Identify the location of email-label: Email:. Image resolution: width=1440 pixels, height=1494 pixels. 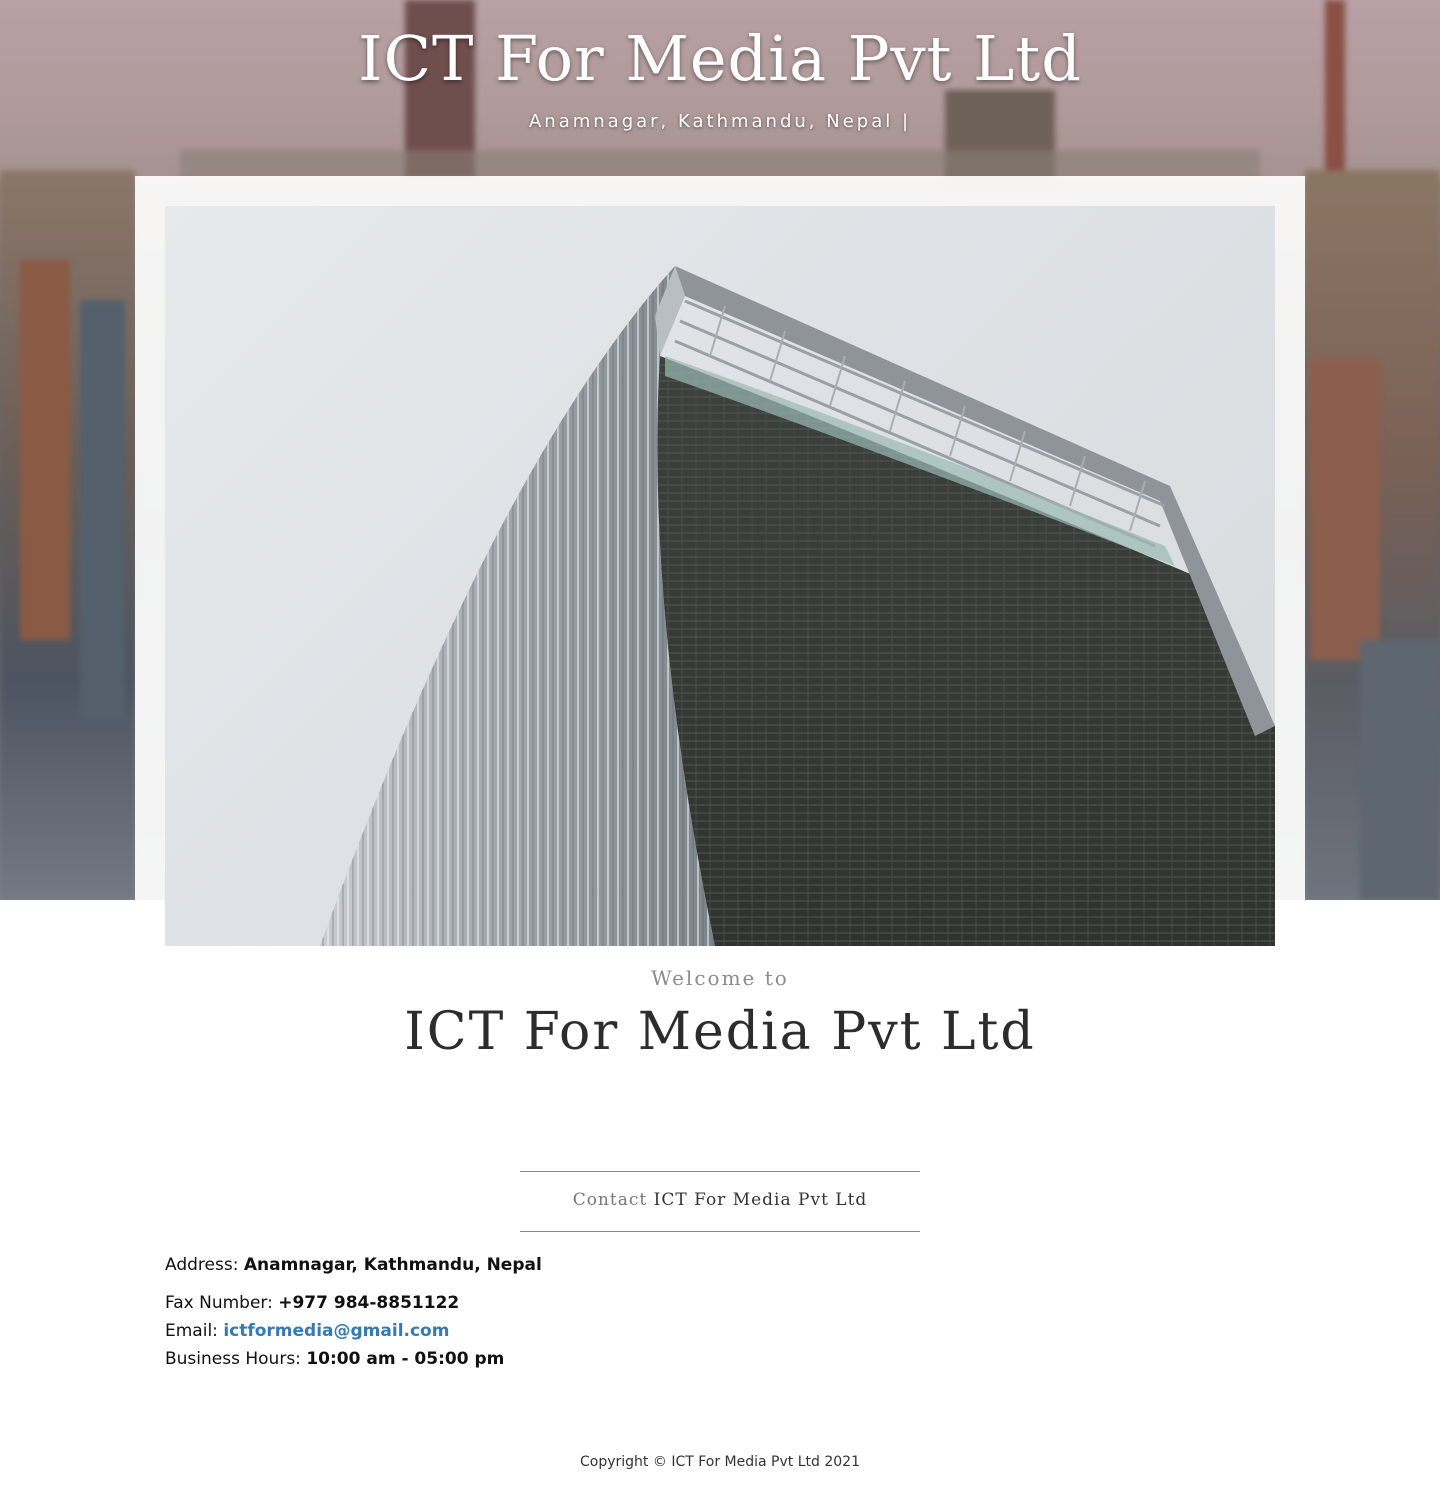
(191, 1331).